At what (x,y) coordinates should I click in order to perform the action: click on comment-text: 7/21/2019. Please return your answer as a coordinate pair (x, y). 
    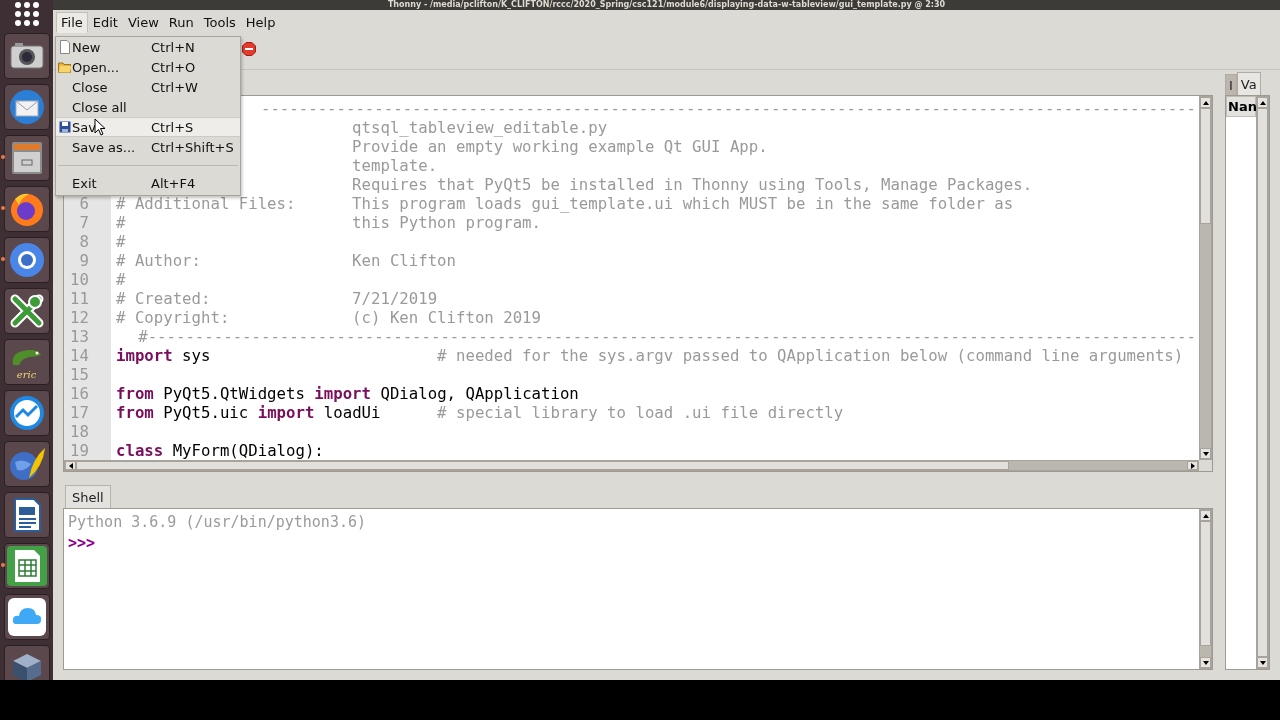
    Looking at the image, I should click on (395, 298).